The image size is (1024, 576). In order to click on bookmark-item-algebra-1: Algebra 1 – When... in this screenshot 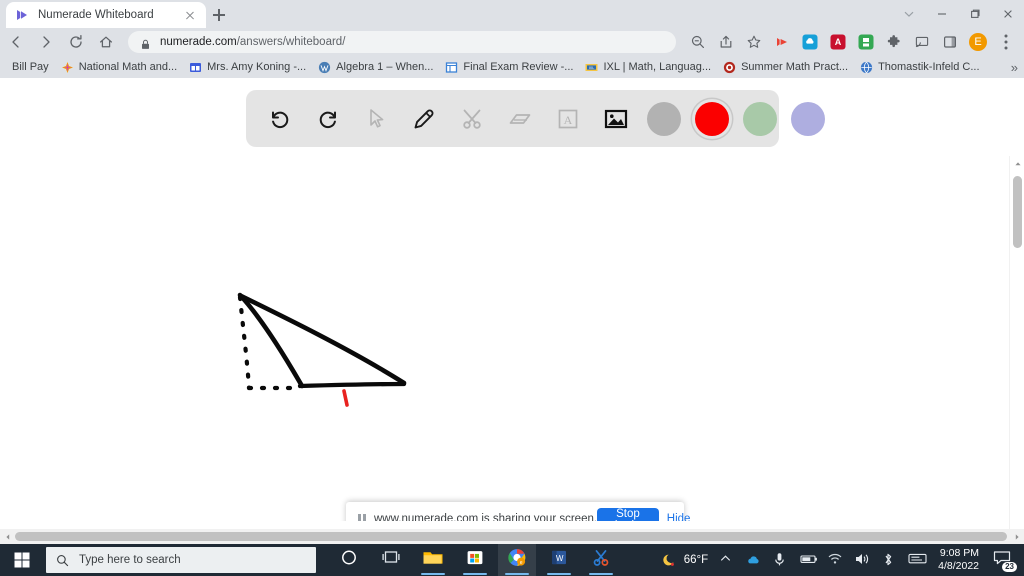, I will do `click(375, 67)`.